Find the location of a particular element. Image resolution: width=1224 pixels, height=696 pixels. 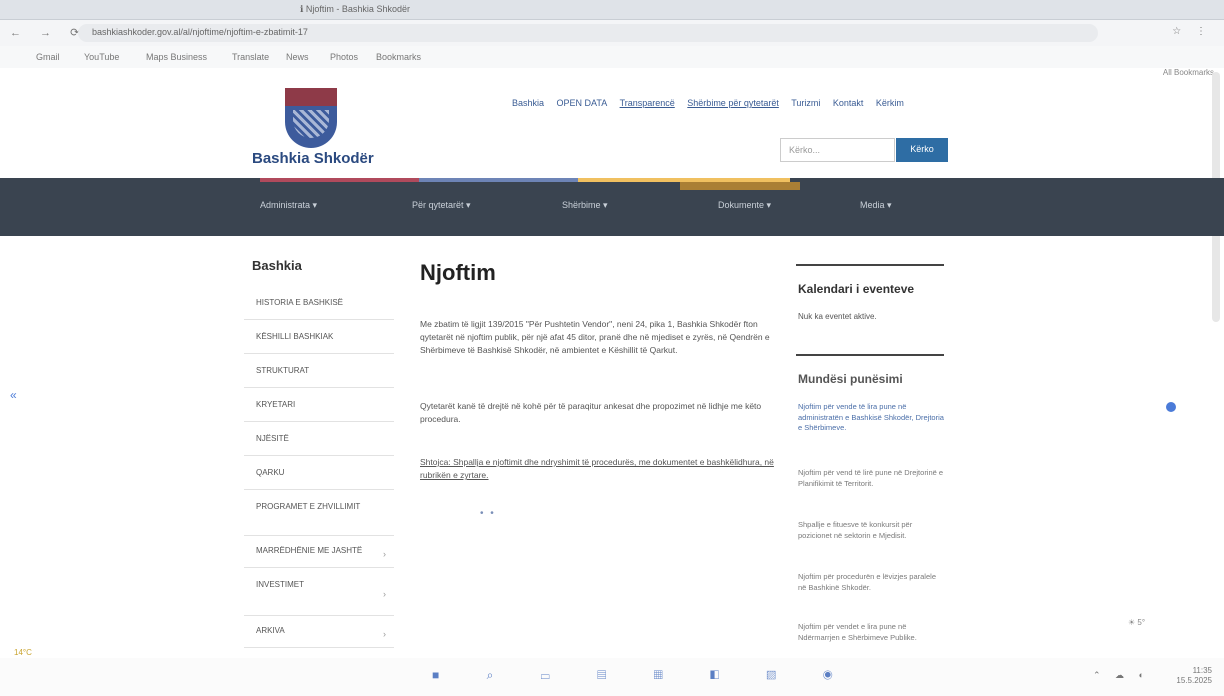

jobs-title: Mundësi punësimi is located at coordinates (850, 379).